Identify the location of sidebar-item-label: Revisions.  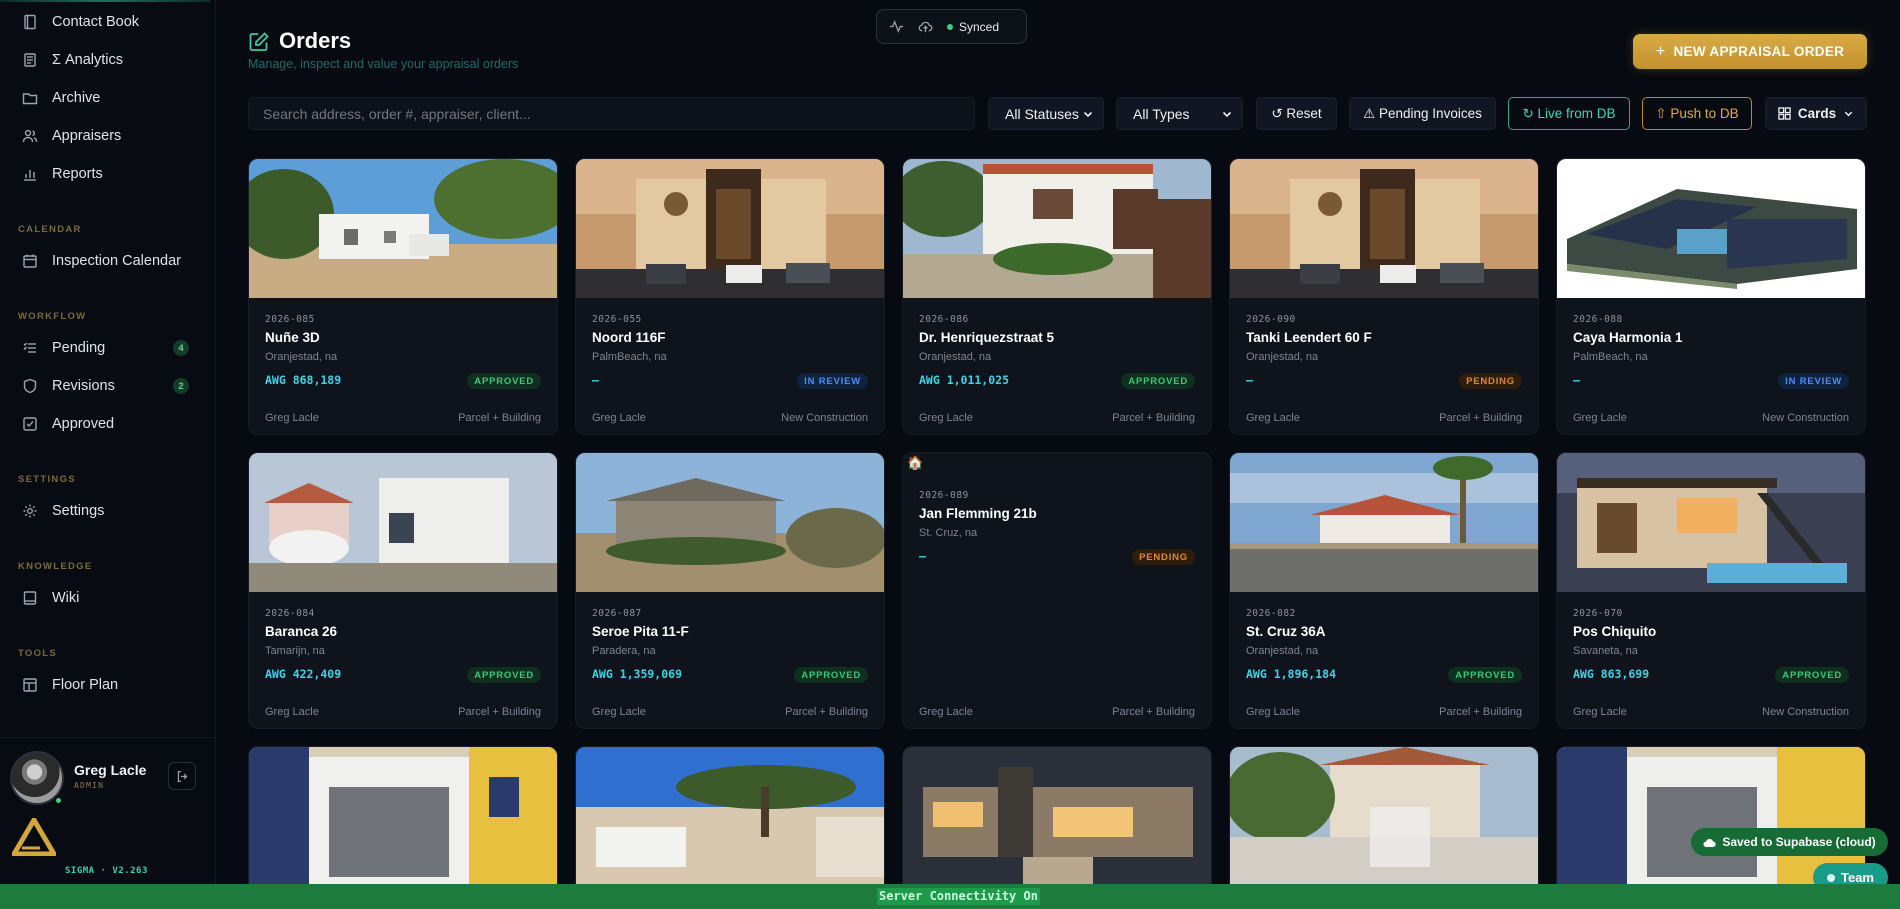
(83, 386).